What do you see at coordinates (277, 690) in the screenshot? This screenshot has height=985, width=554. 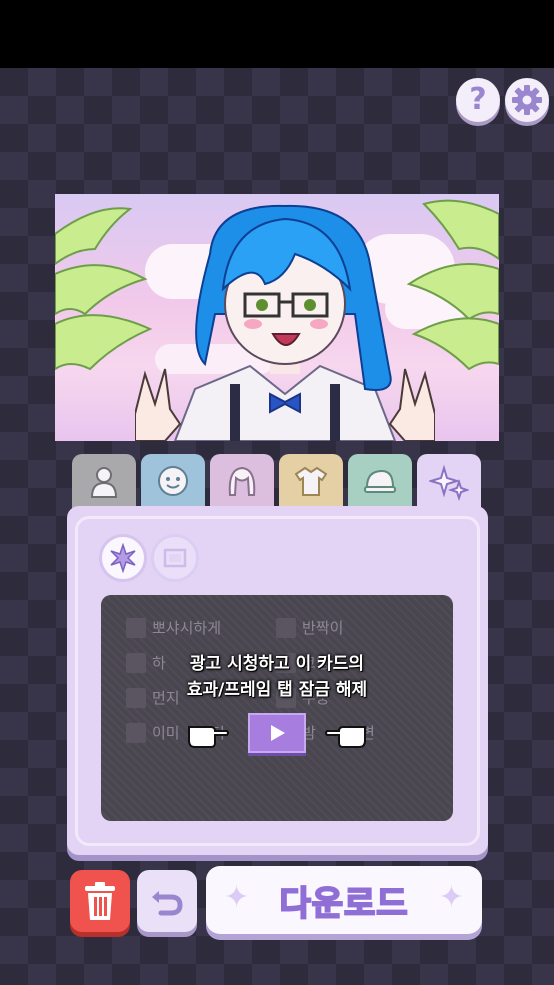 I see `unlock-line-2: 효과/프레임 탭 잠금 해제` at bounding box center [277, 690].